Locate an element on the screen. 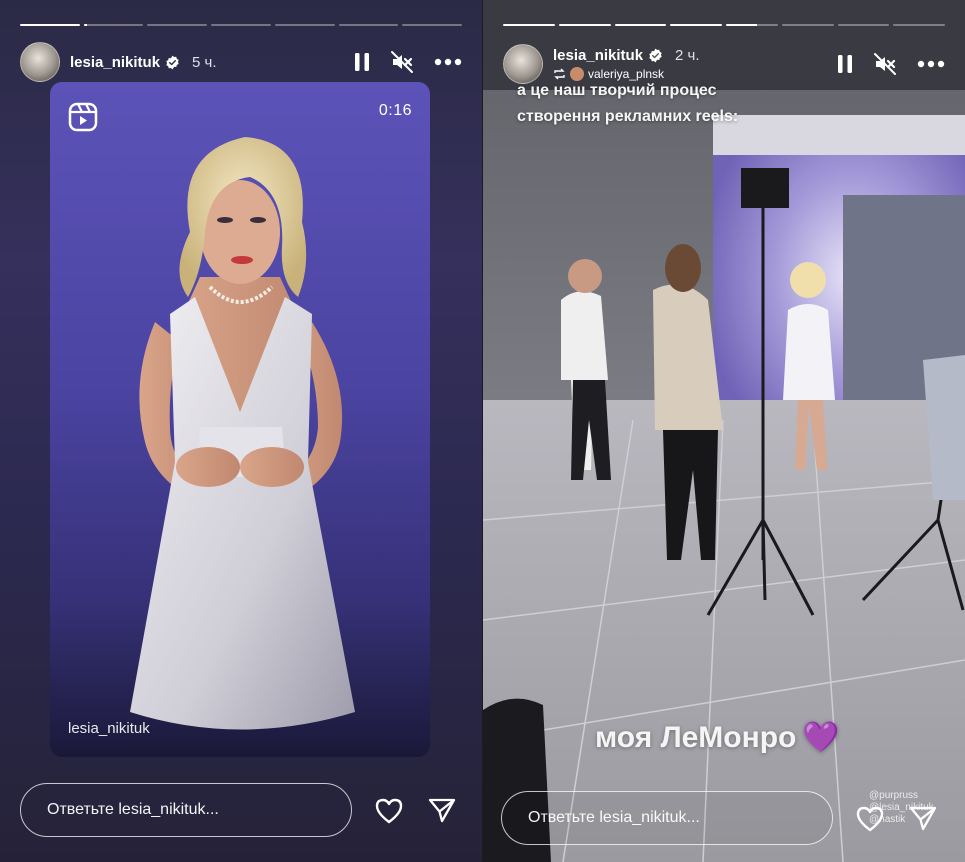 This screenshot has height=862, width=965. reel-author-caption: lesia_nikituk is located at coordinates (109, 728).